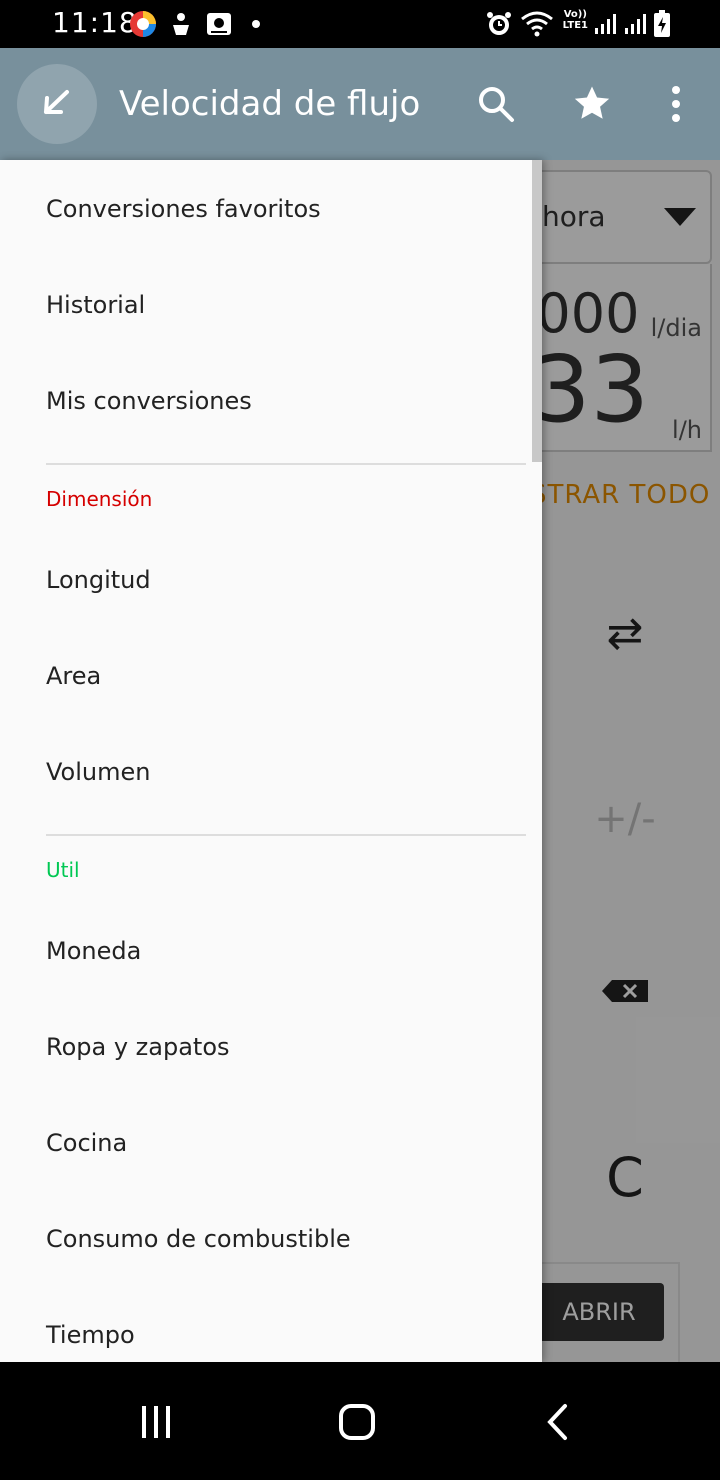 This screenshot has width=720, height=1480. I want to click on favorite-button, so click(592, 104).